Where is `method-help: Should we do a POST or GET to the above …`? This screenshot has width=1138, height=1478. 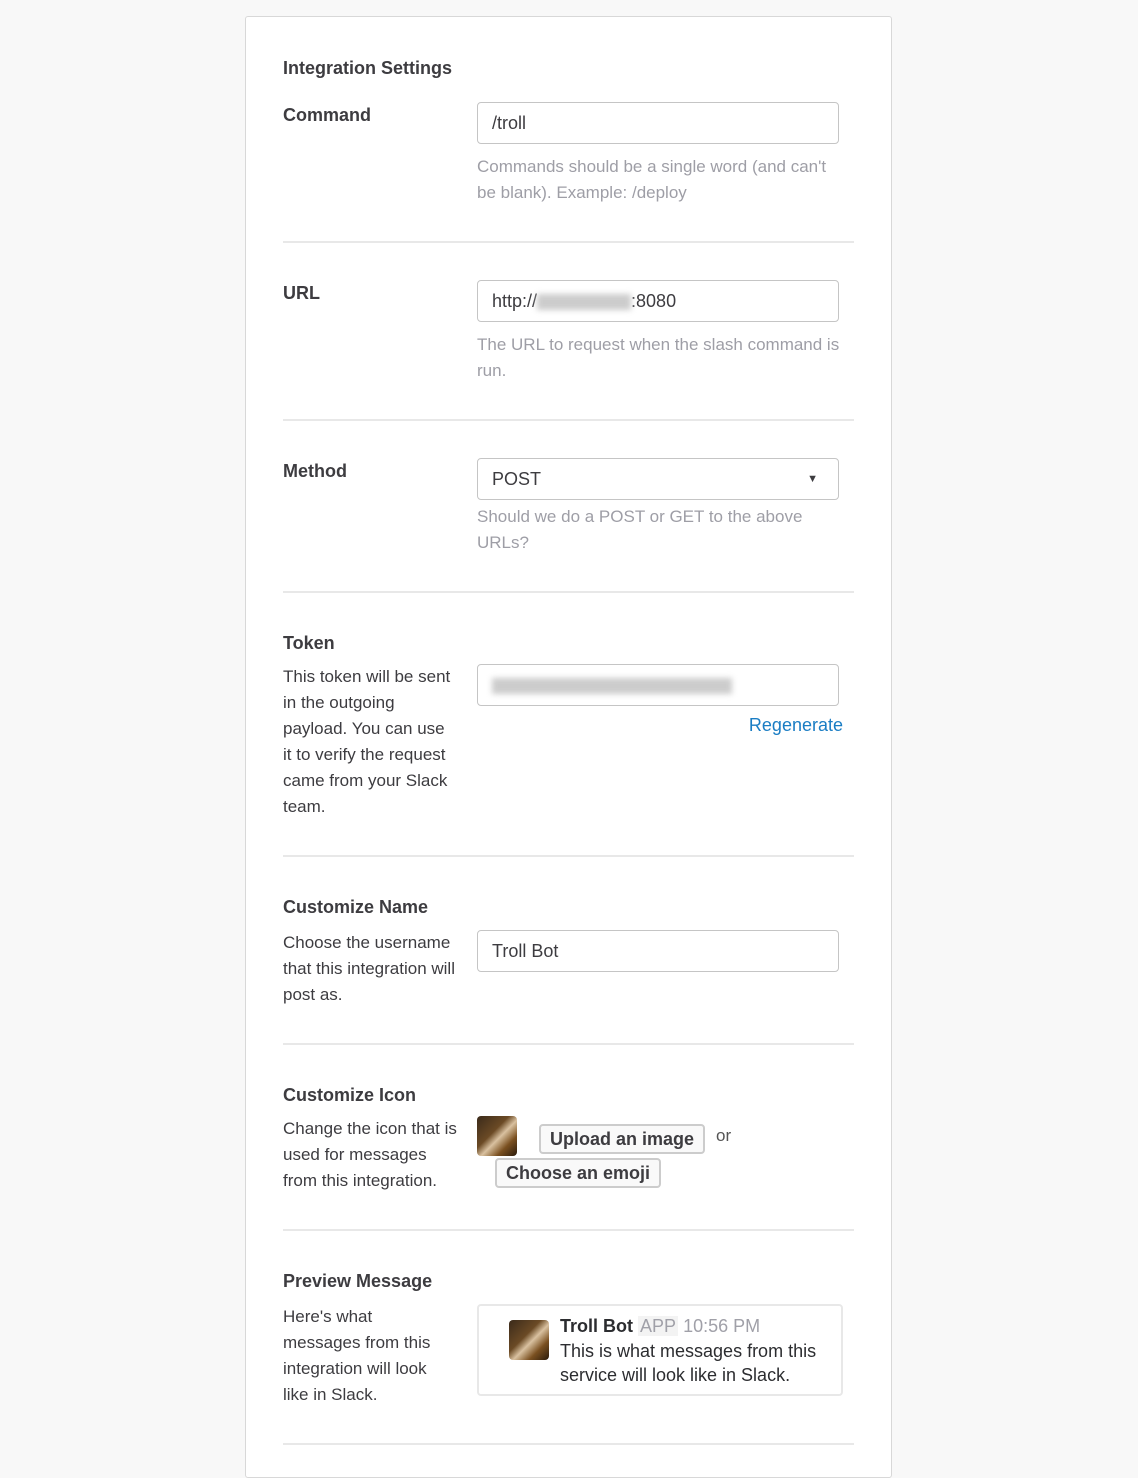
method-help: Should we do a POST or GET to the above … is located at coordinates (640, 529).